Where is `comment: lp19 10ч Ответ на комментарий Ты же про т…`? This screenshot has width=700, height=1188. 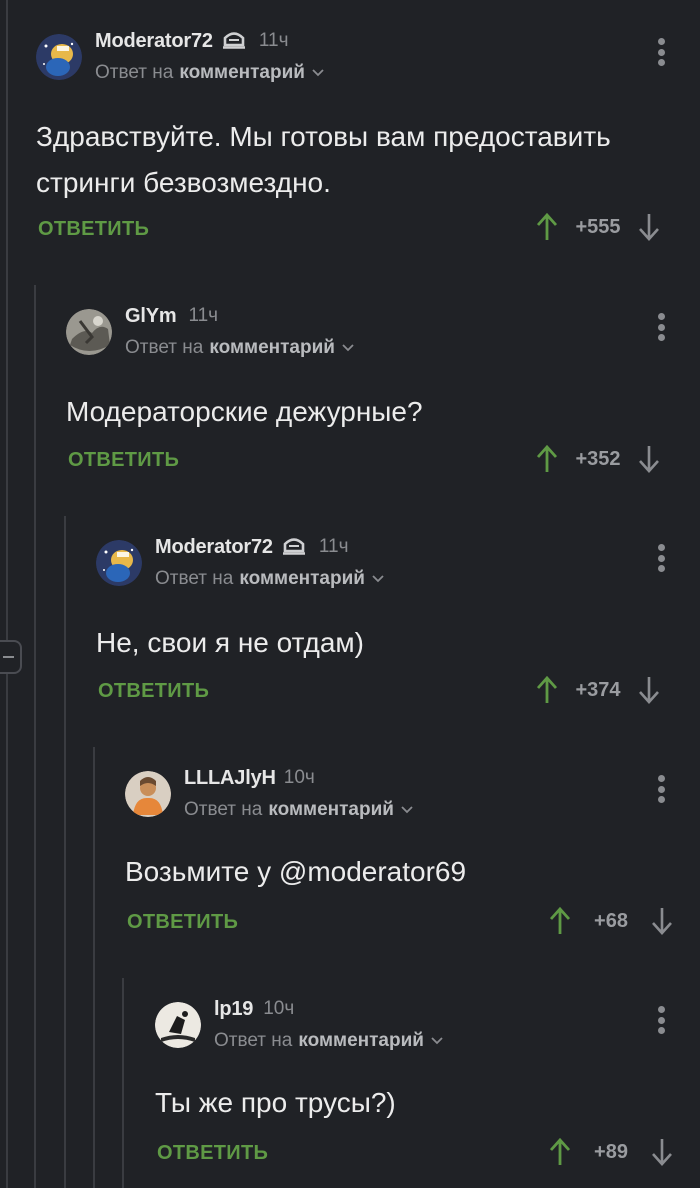 comment: lp19 10ч Ответ на комментарий Ты же про т… is located at coordinates (427, 1091).